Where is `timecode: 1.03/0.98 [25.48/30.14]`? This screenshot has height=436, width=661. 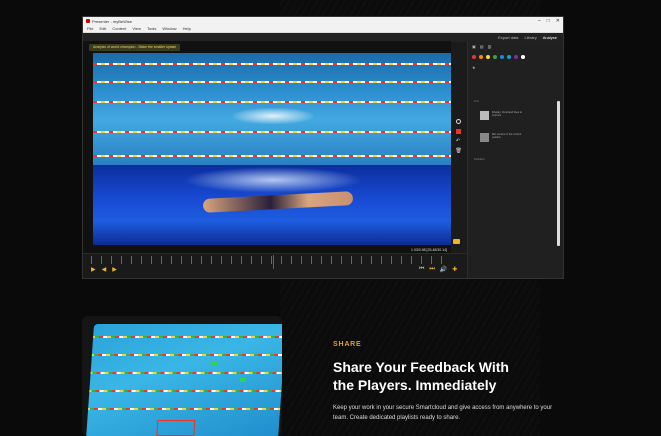 timecode: 1.03/0.98 [25.48/30.14] is located at coordinates (428, 250).